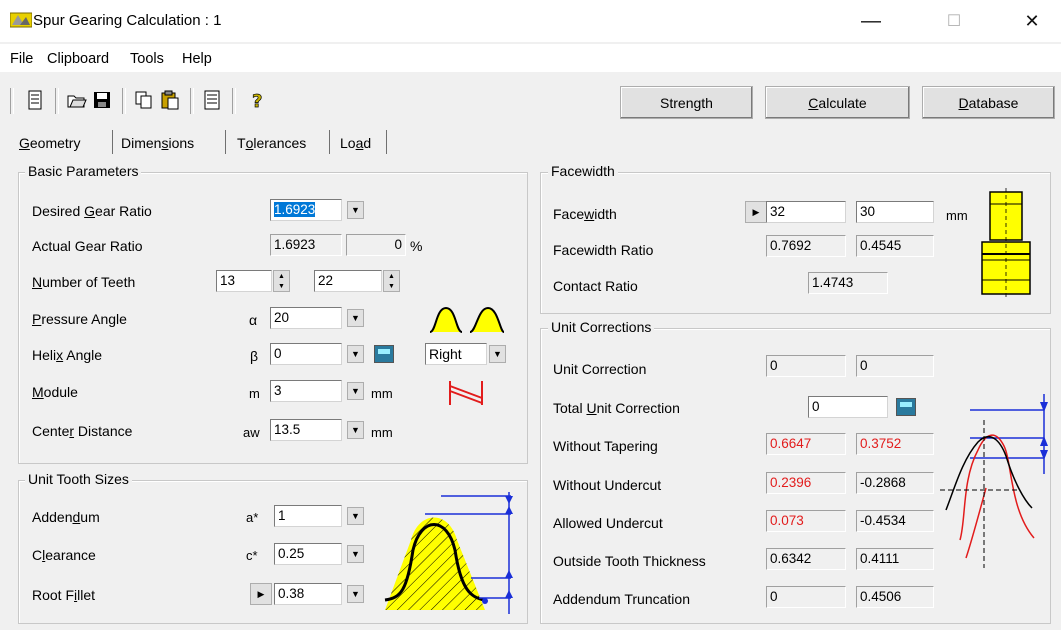 The height and width of the screenshot is (630, 1061). Describe the element at coordinates (281, 281) in the screenshot. I see `teeth1-spinner: ▲ ▼` at that location.